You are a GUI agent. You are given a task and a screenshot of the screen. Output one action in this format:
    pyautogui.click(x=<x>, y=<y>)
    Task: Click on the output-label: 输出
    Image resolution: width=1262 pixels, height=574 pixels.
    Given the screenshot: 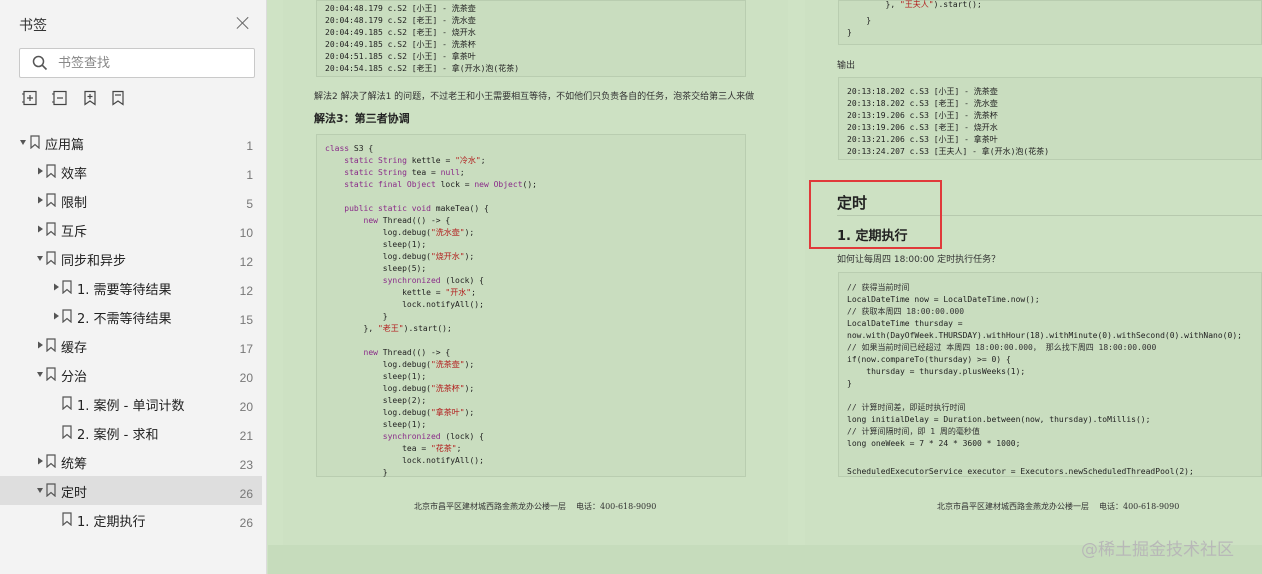 What is the action you would take?
    pyautogui.click(x=846, y=66)
    